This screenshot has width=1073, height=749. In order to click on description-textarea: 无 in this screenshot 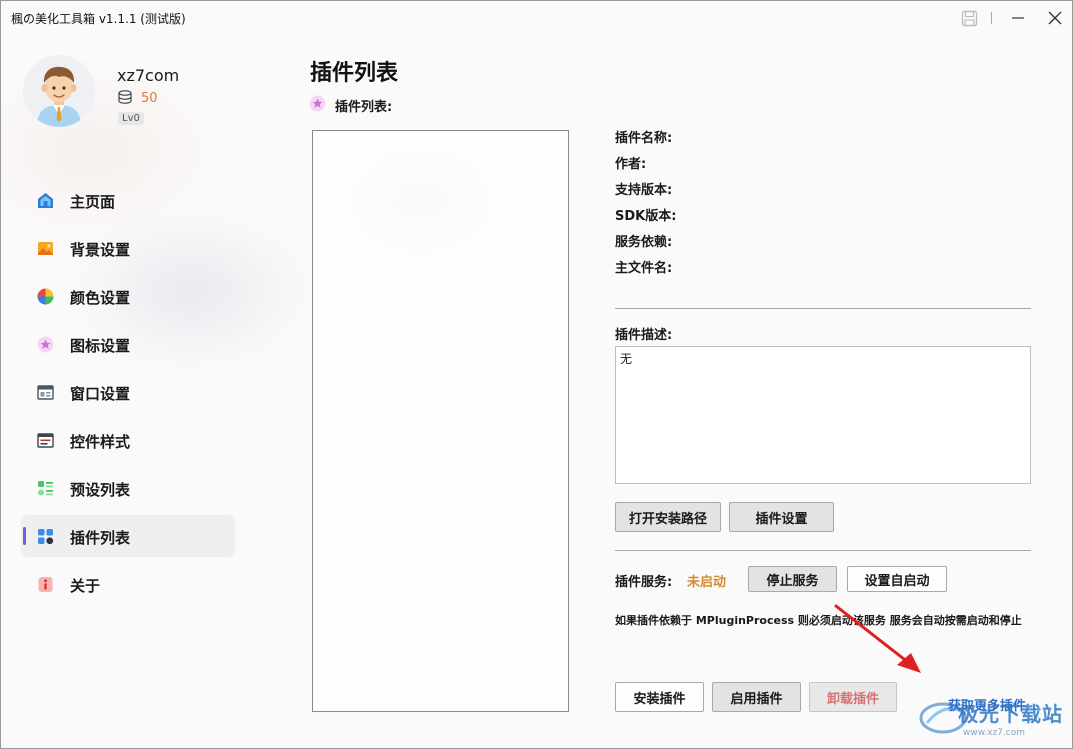, I will do `click(823, 415)`.